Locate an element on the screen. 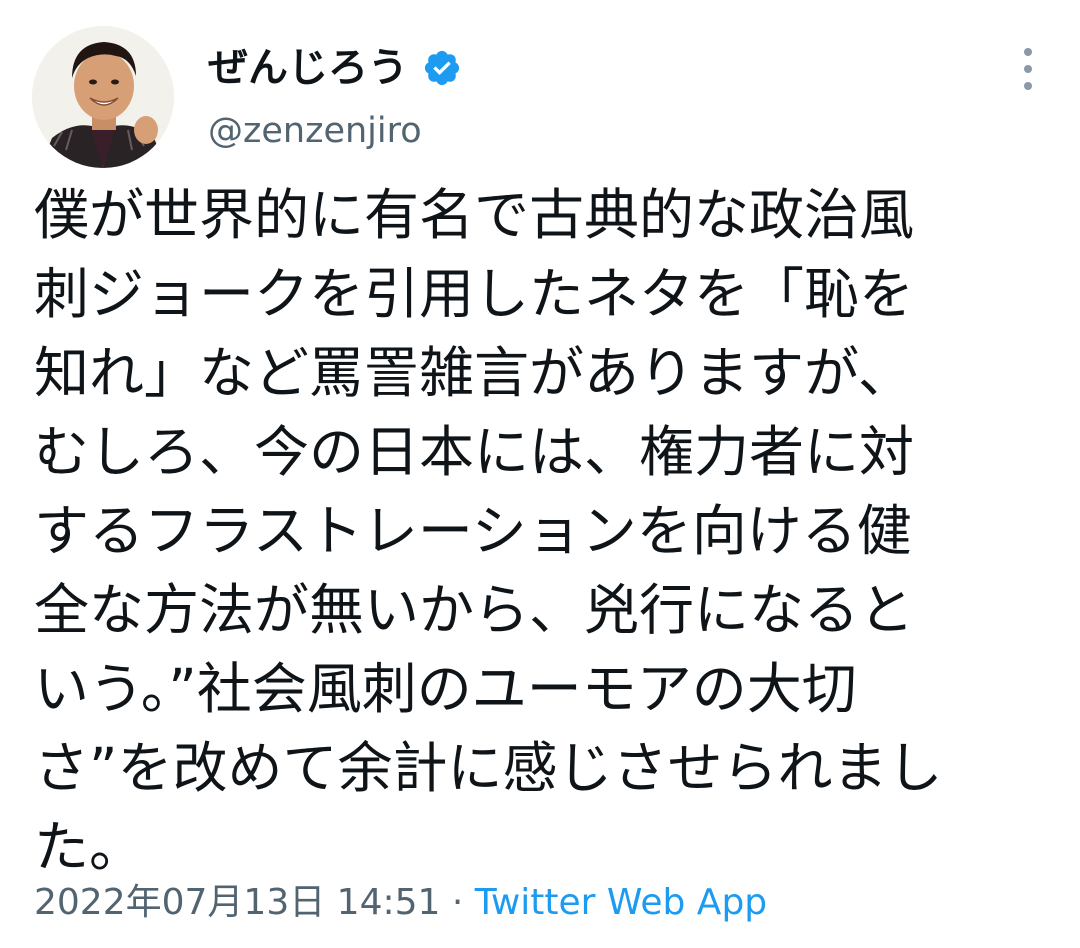 The height and width of the screenshot is (948, 1080). tweet-meta: 2022年07月13日 14:51 · Twitter Web App is located at coordinates (400, 903).